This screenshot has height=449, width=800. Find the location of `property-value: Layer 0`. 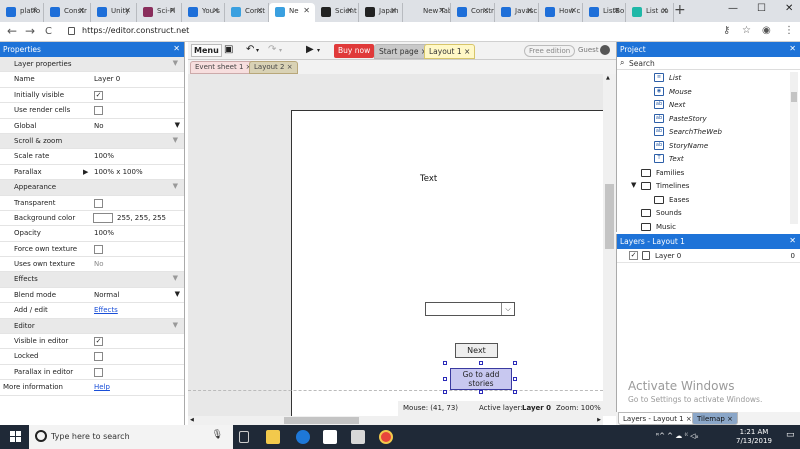

property-value: Layer 0 is located at coordinates (107, 79).